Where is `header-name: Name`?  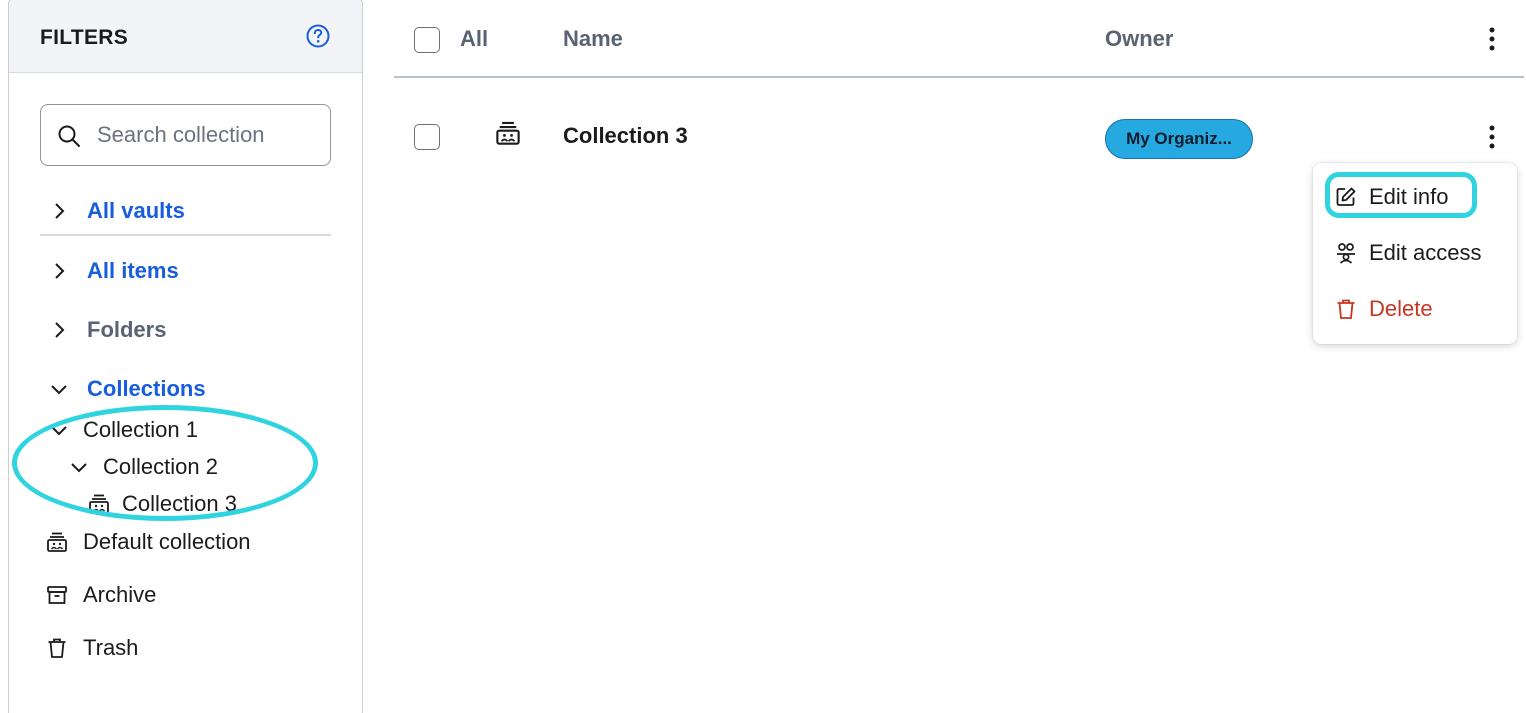
header-name: Name is located at coordinates (593, 39).